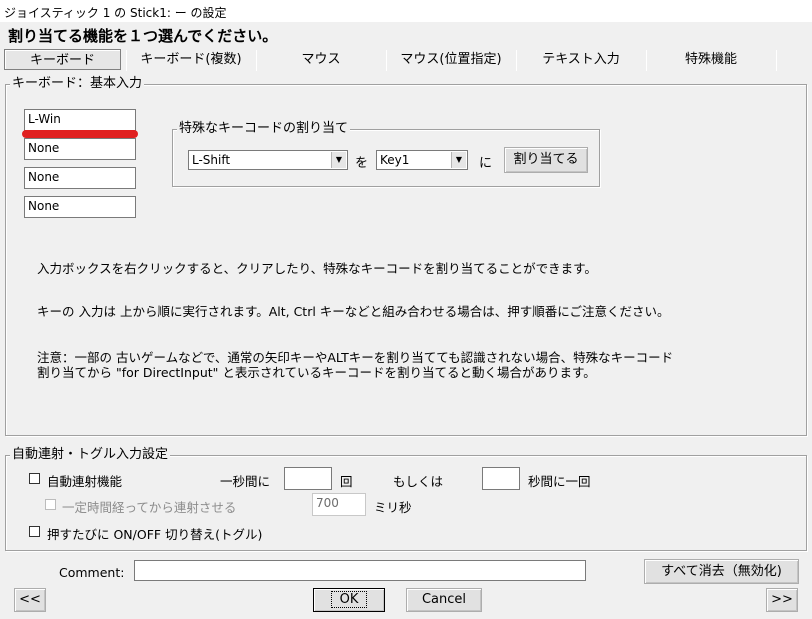 The height and width of the screenshot is (619, 812). I want to click on tab-mouse: マウス, so click(321, 59).